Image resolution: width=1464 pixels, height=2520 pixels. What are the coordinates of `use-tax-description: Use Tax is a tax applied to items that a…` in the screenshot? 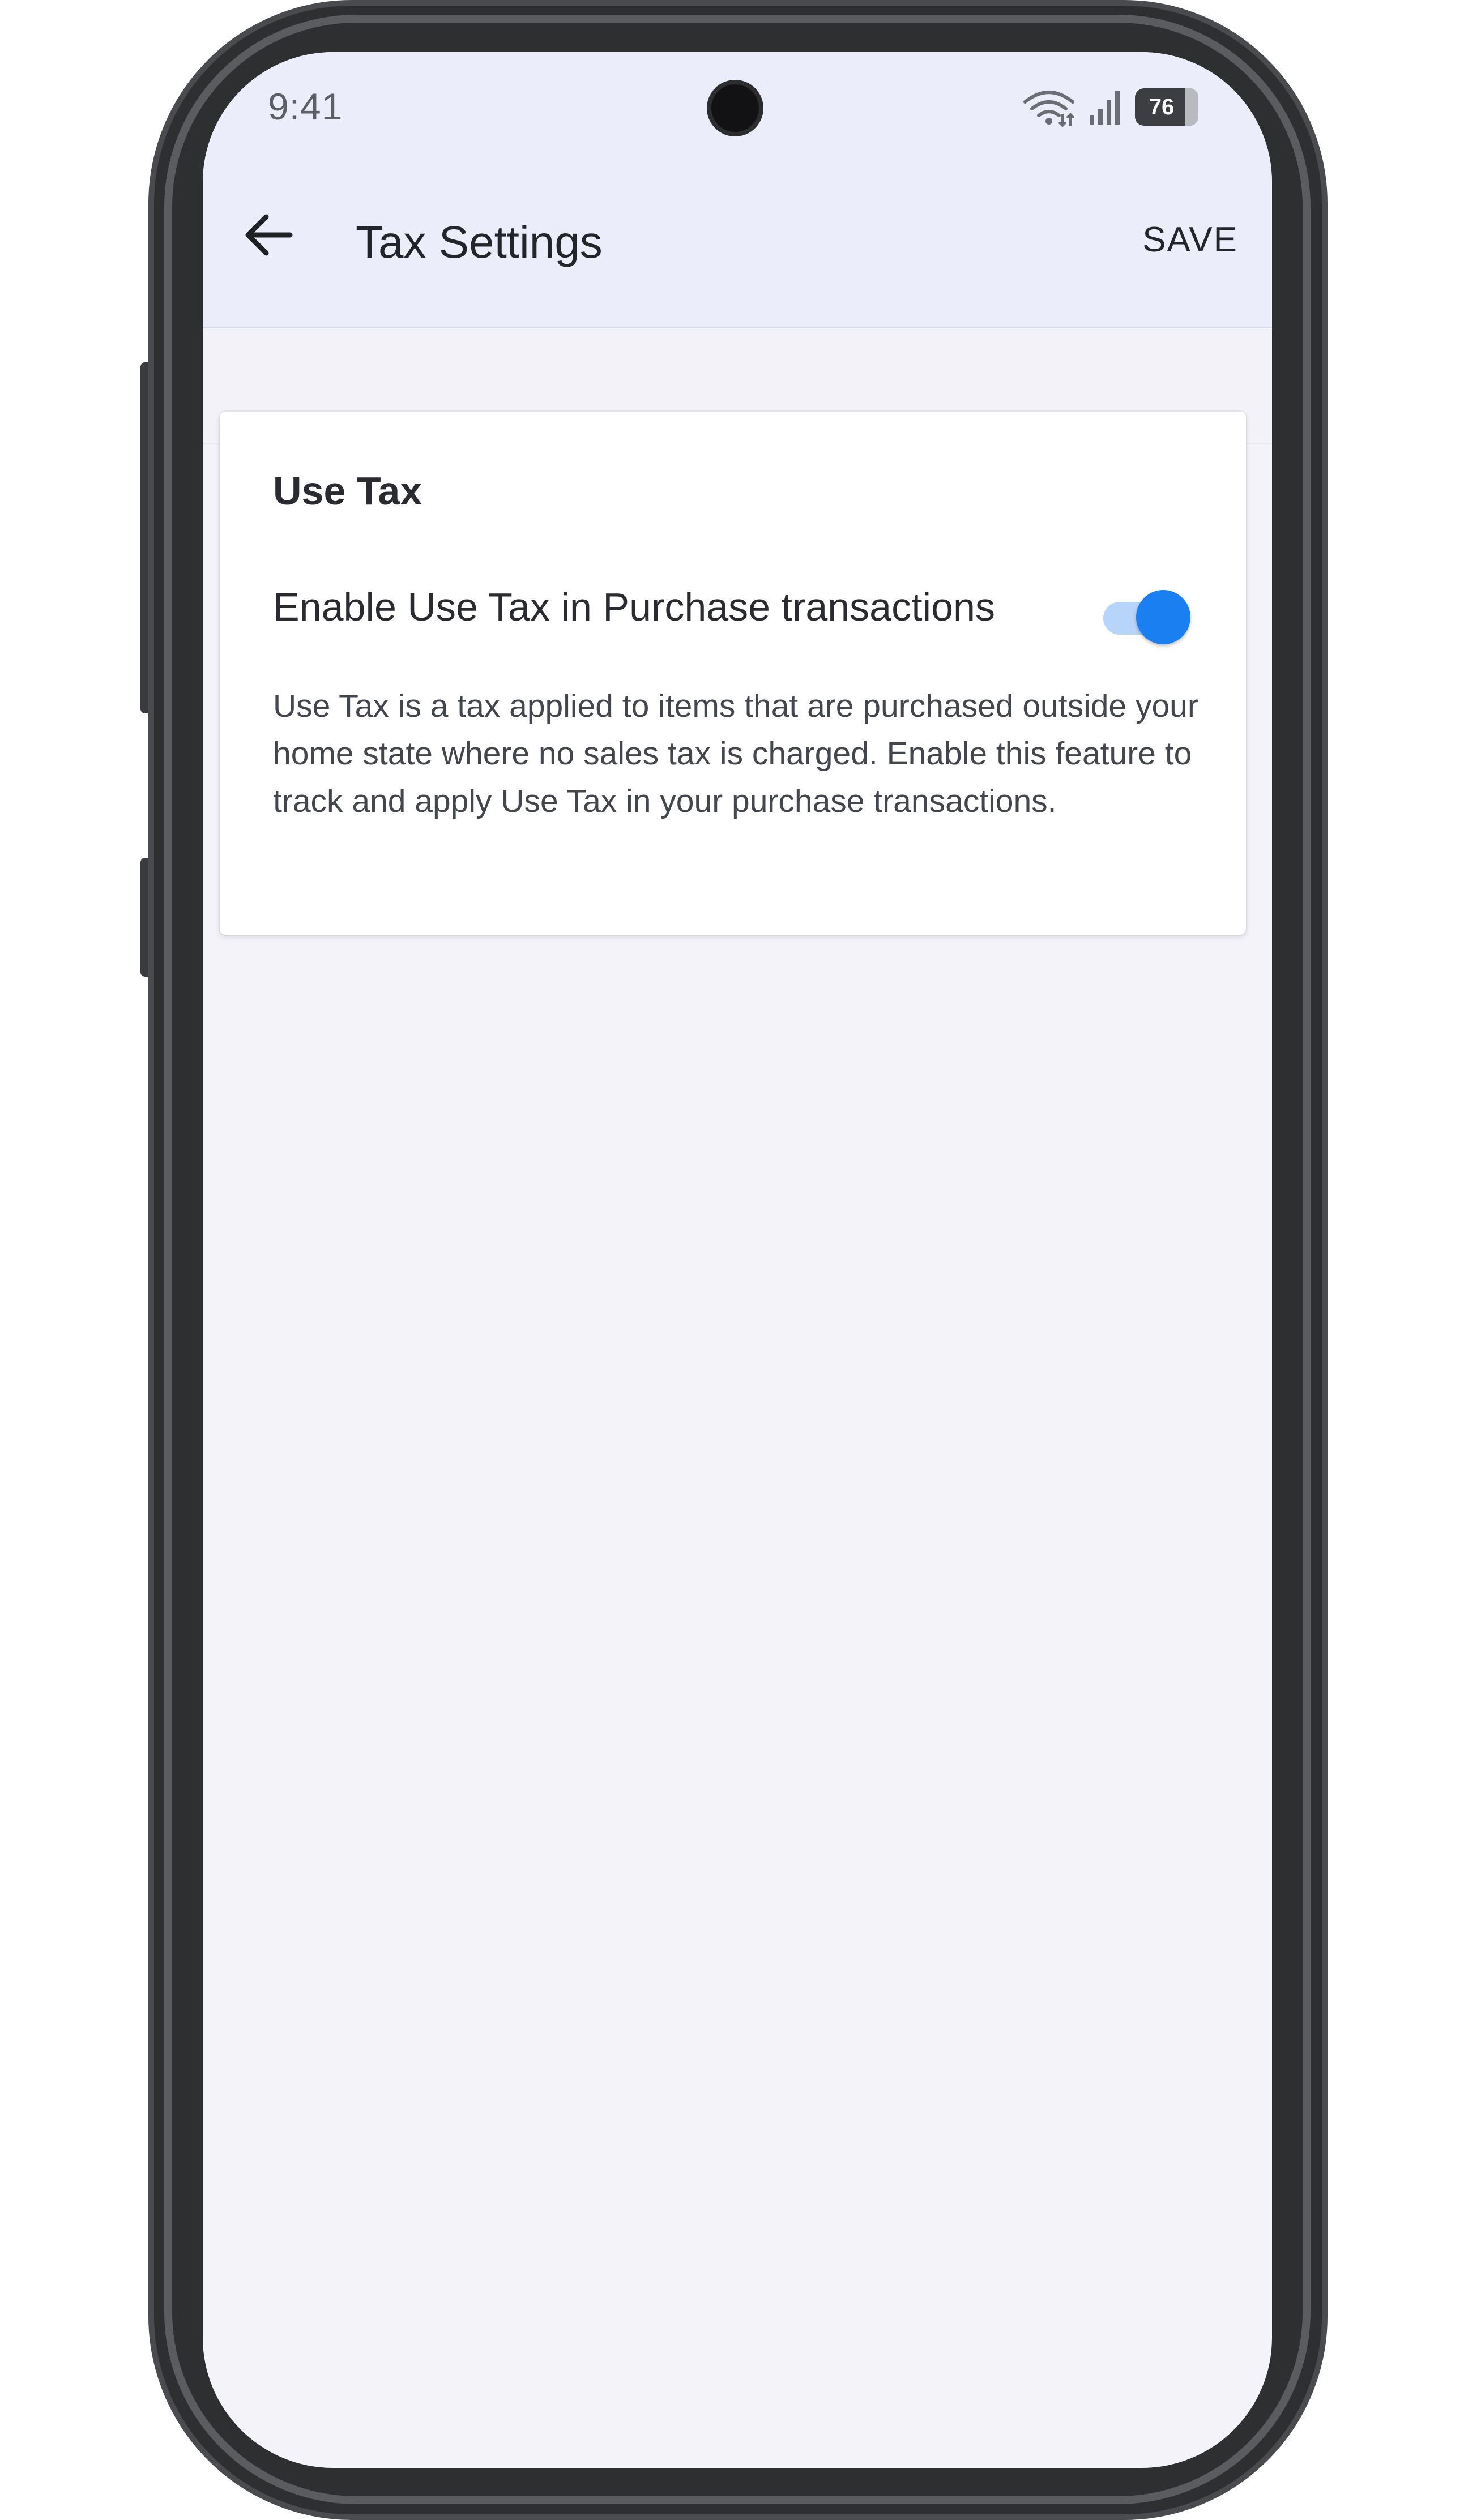 It's located at (735, 753).